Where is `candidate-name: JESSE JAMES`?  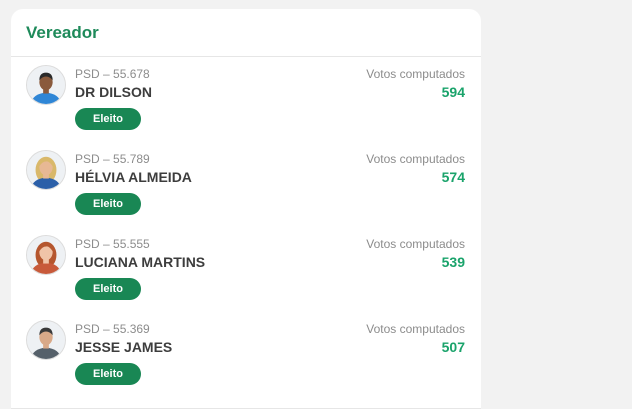 candidate-name: JESSE JAMES is located at coordinates (124, 347).